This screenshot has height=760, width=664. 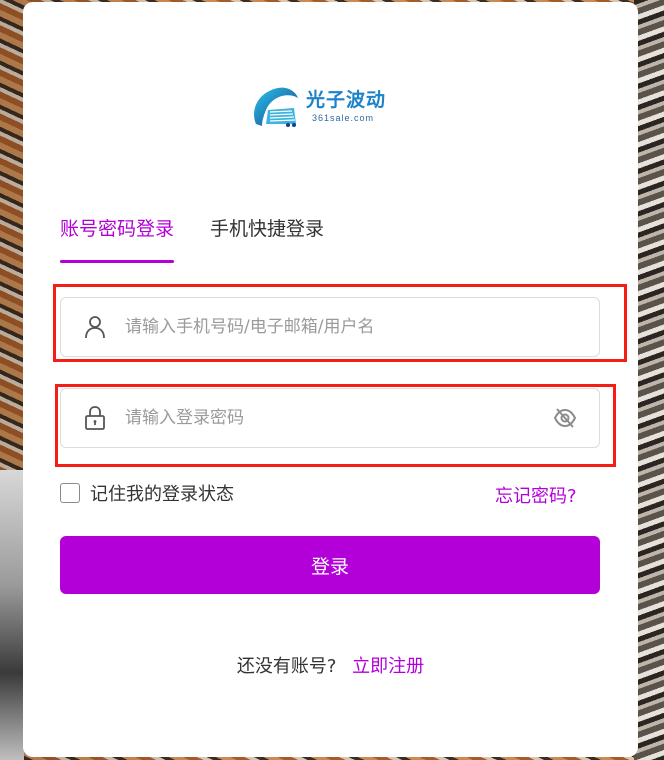 What do you see at coordinates (95, 327) in the screenshot?
I see `user-icon` at bounding box center [95, 327].